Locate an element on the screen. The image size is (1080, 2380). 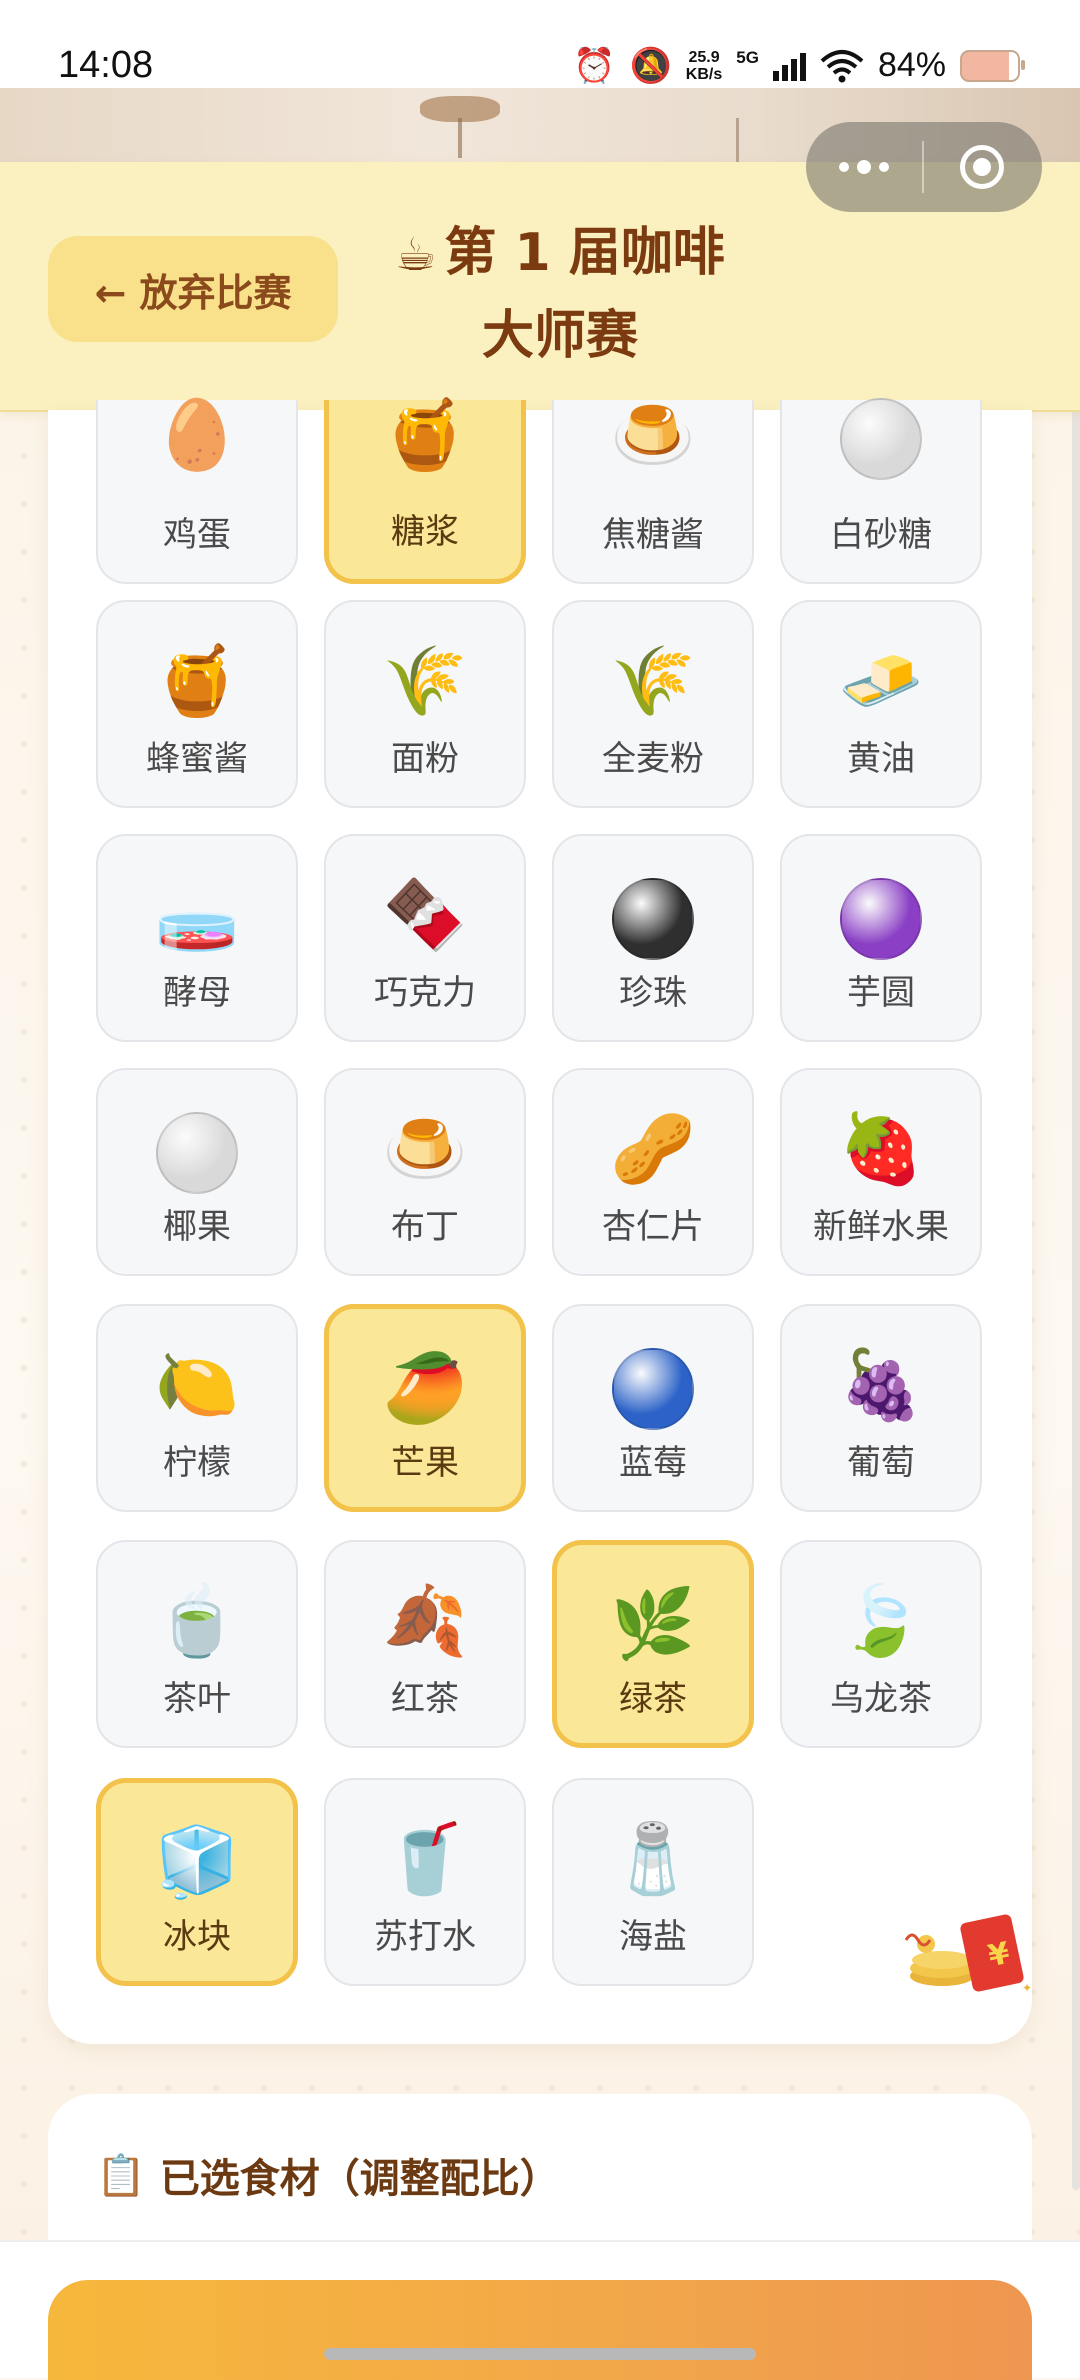
grape-icon: 🍇 is located at coordinates (881, 1385).